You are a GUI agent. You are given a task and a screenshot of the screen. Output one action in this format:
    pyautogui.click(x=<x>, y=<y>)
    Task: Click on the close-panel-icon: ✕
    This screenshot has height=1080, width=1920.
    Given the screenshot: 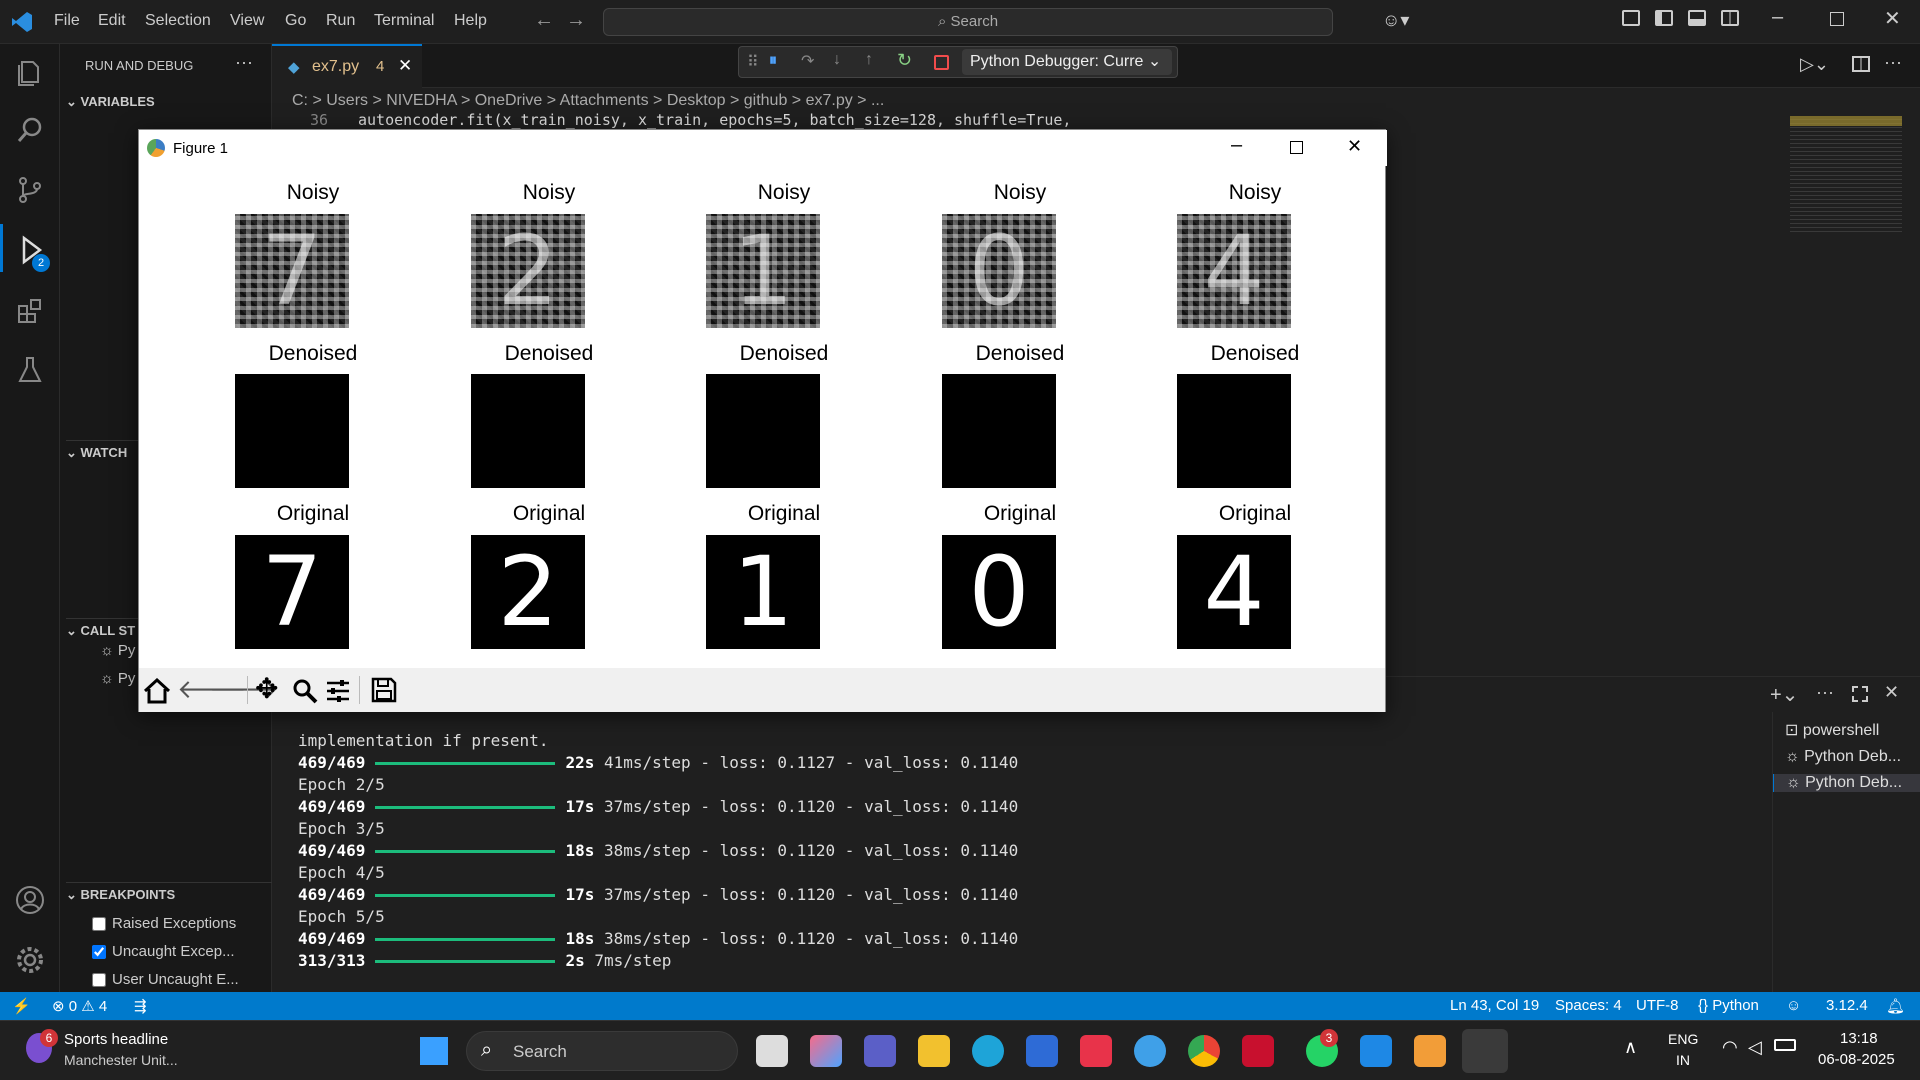 What is the action you would take?
    pyautogui.click(x=1891, y=692)
    